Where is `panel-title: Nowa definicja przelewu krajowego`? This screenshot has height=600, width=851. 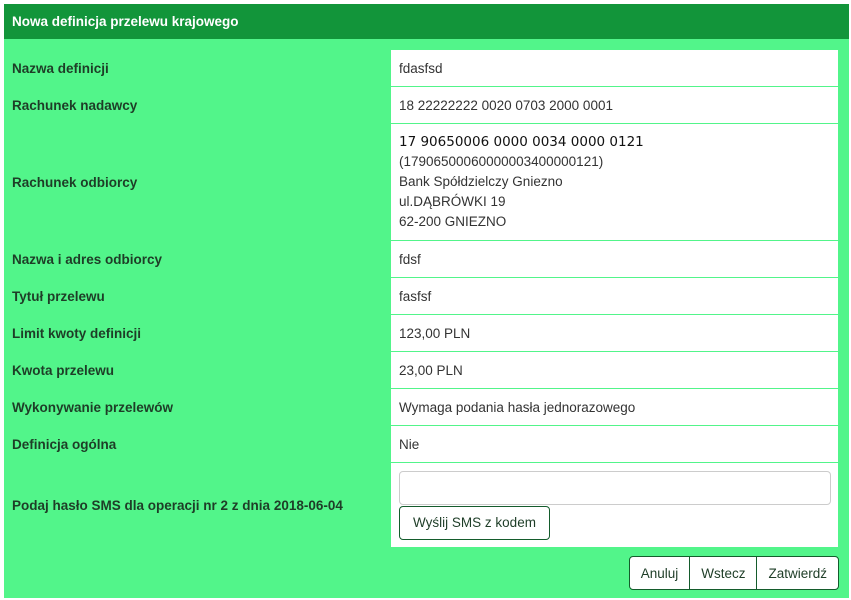 panel-title: Nowa definicja przelewu krajowego is located at coordinates (426, 21).